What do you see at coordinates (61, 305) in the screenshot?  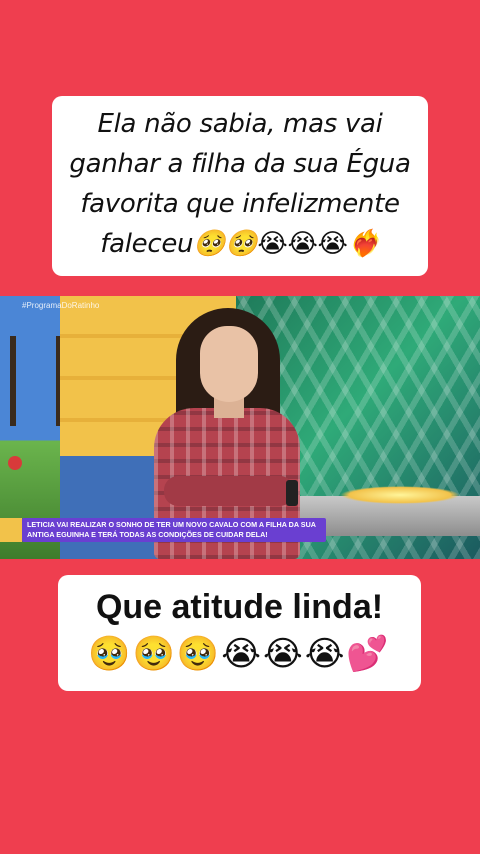 I see `tv-watermark: #ProgramaDoRatinho` at bounding box center [61, 305].